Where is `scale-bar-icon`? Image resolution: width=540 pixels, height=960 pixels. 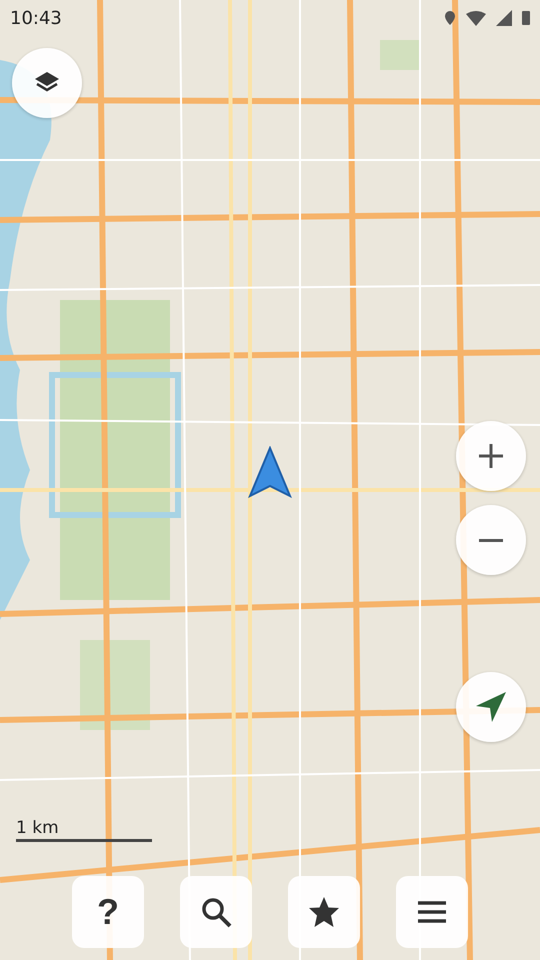 scale-bar-icon is located at coordinates (84, 841).